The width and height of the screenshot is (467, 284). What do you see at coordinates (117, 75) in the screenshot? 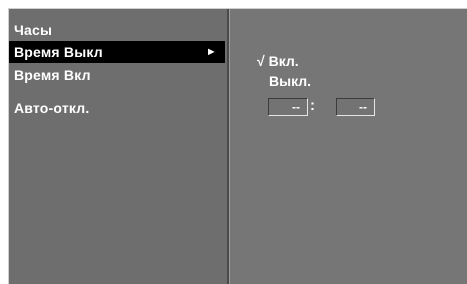
I see `menu-item-on-time: Время Вкл` at bounding box center [117, 75].